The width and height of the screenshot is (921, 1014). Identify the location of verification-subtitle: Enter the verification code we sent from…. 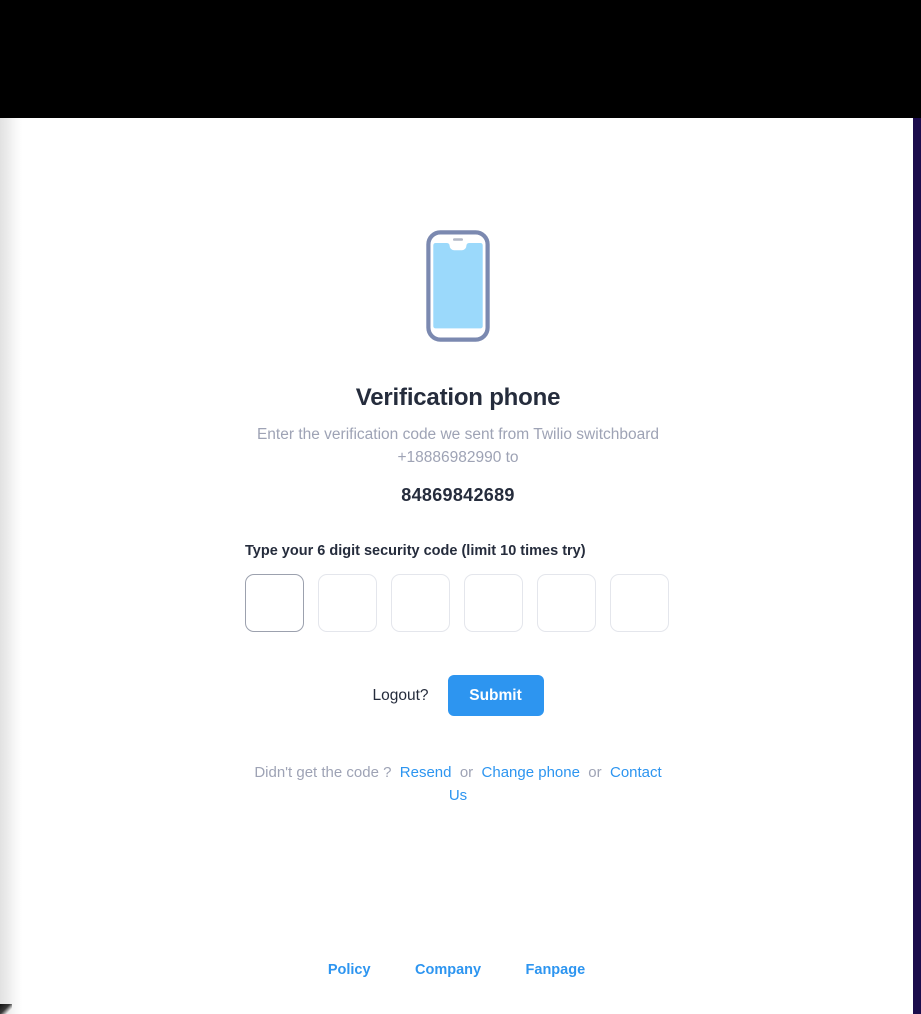
(458, 446).